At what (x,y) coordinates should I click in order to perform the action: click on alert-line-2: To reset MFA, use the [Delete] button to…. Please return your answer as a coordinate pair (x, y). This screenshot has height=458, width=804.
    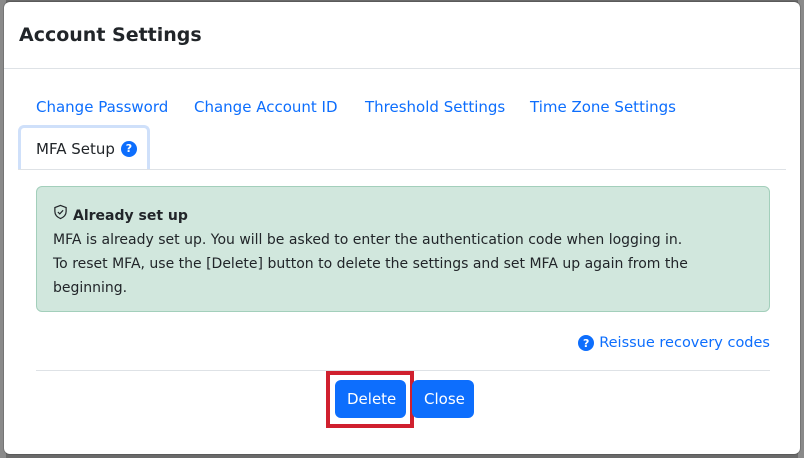
    Looking at the image, I should click on (370, 276).